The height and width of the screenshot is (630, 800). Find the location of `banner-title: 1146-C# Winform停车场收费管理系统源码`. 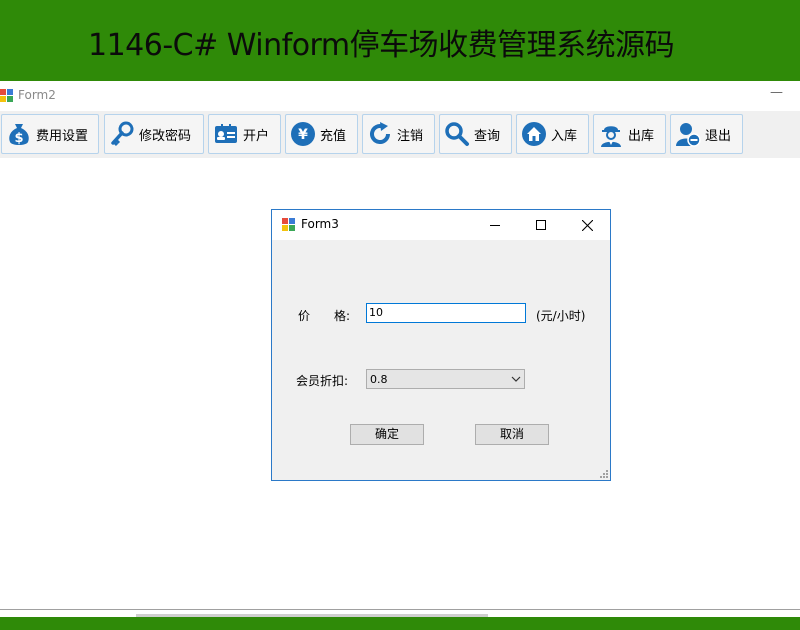

banner-title: 1146-C# Winform停车场收费管理系统源码 is located at coordinates (381, 45).